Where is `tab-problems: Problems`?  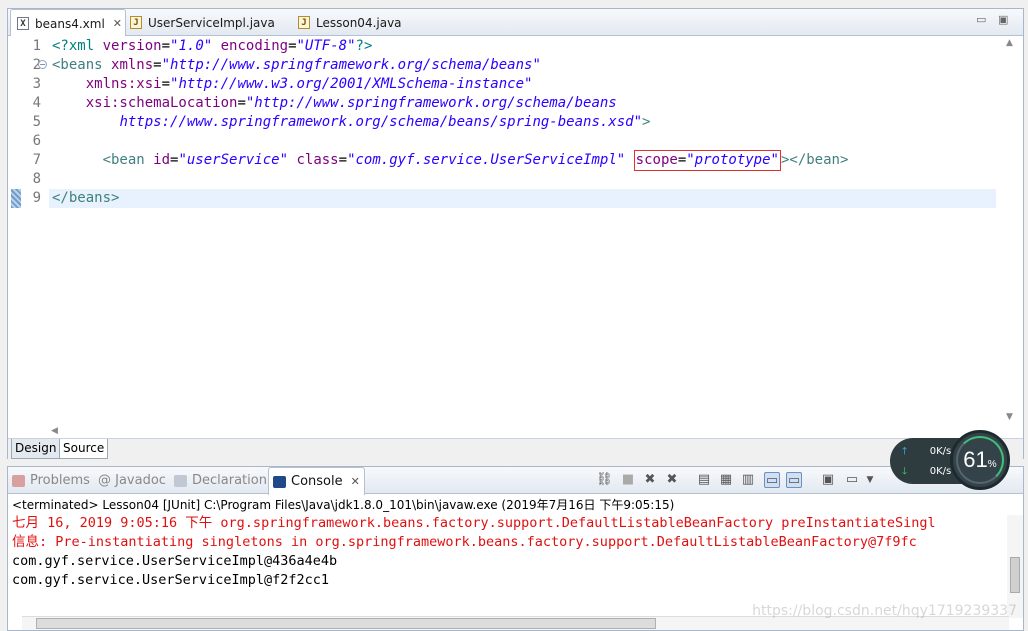
tab-problems: Problems is located at coordinates (51, 480).